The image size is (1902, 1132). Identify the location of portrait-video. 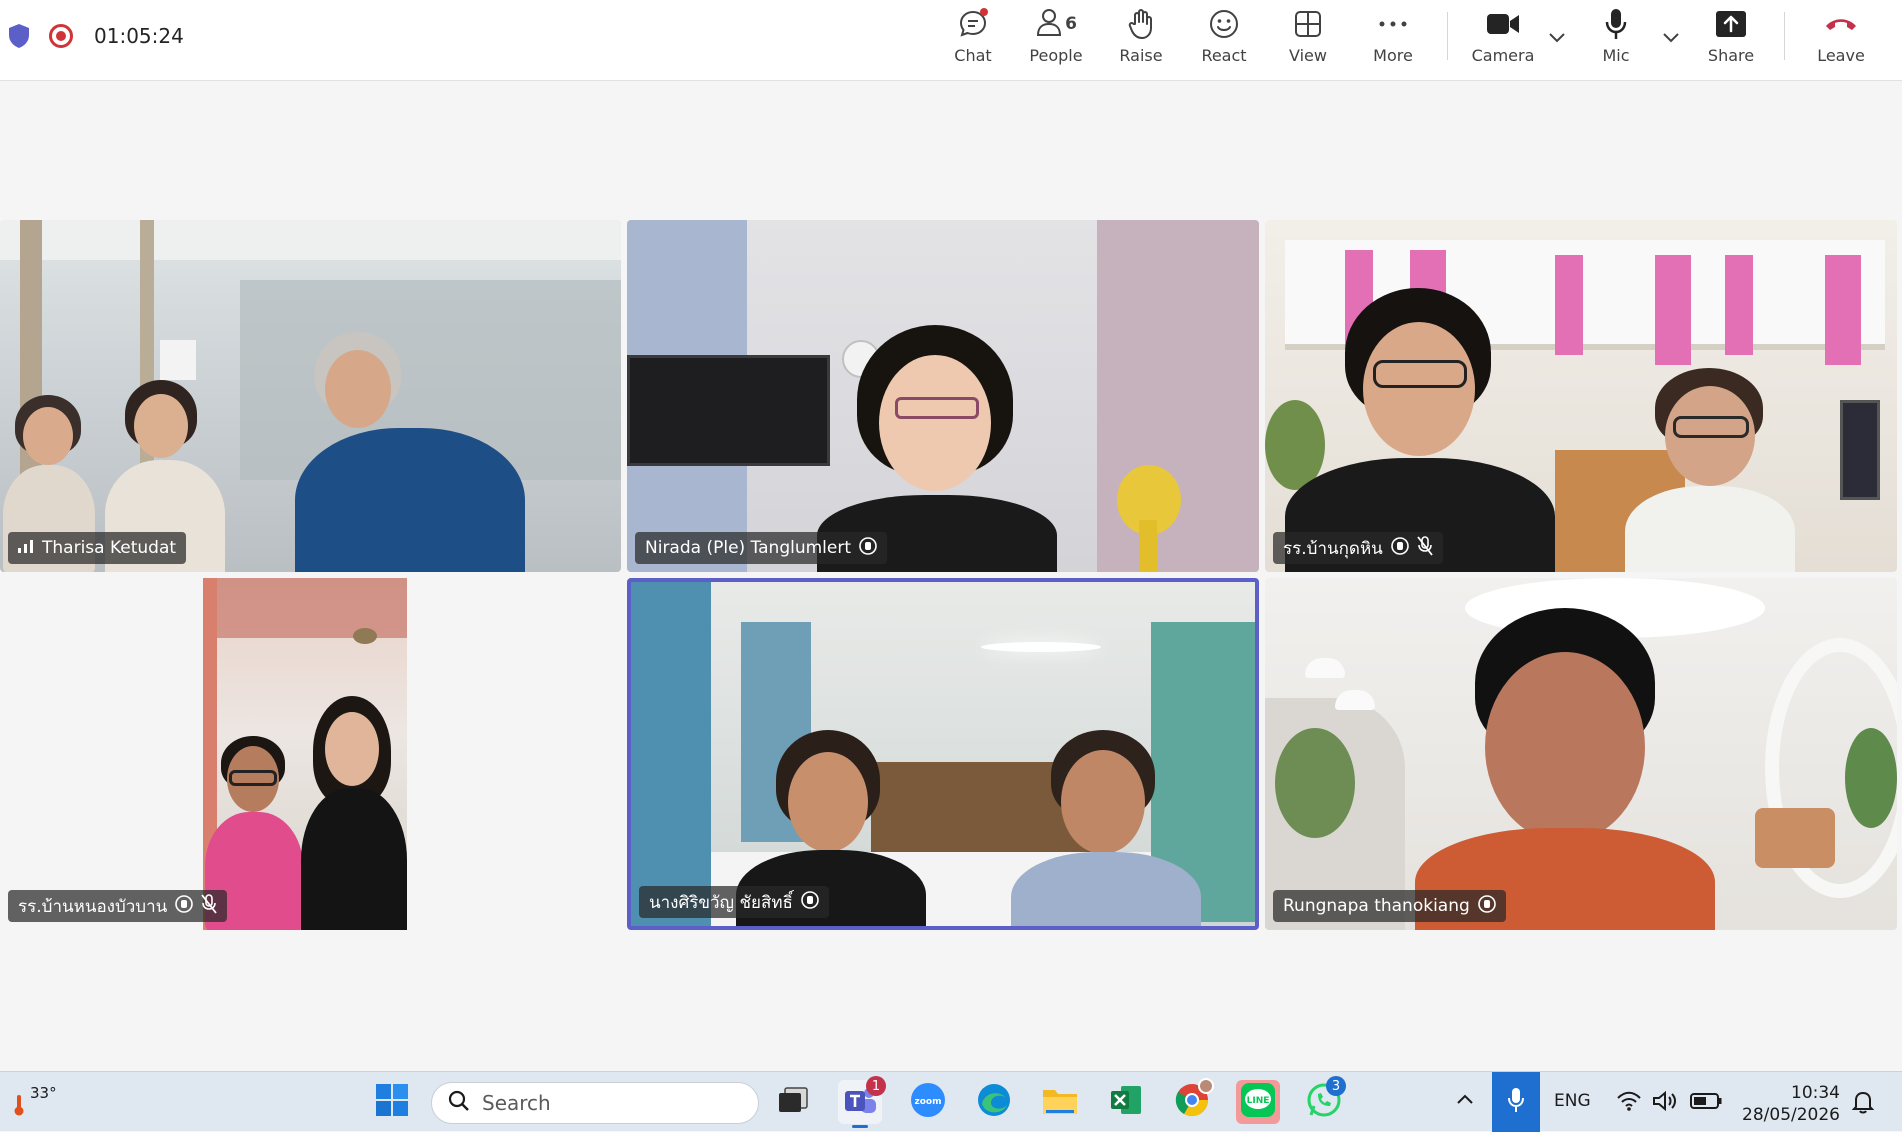
(305, 754).